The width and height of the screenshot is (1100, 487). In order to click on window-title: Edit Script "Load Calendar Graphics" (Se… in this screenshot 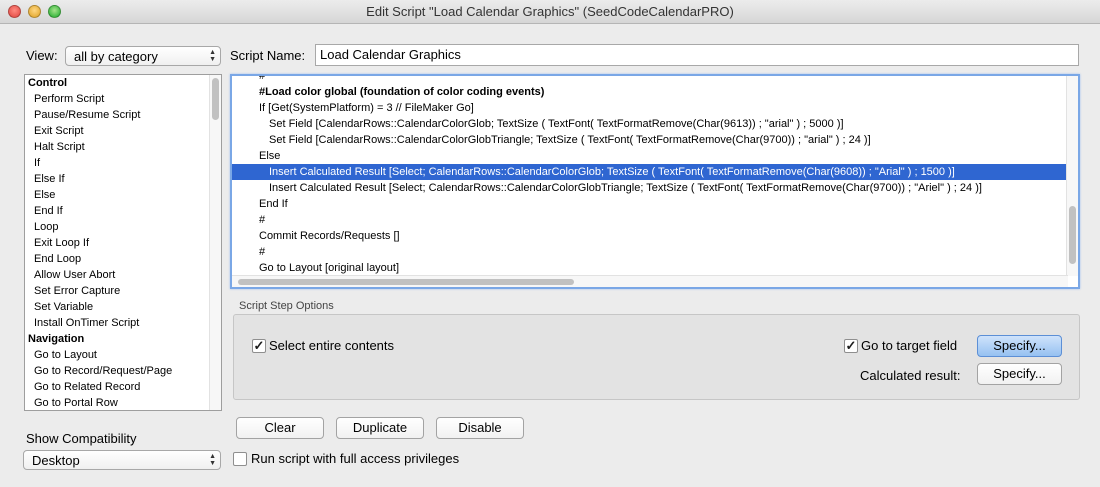, I will do `click(550, 11)`.